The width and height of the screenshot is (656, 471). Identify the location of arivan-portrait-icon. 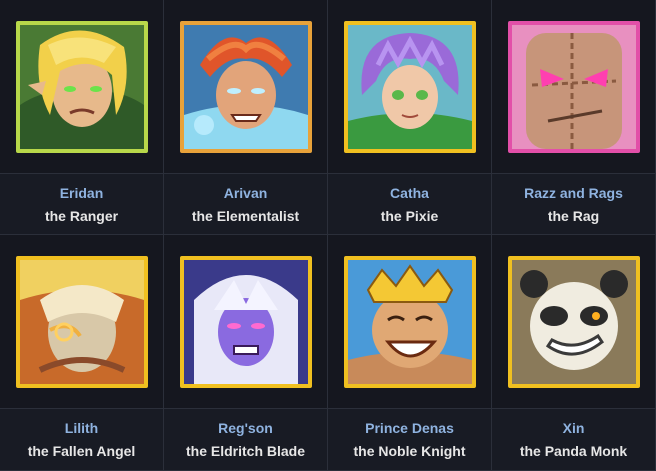
(245, 86).